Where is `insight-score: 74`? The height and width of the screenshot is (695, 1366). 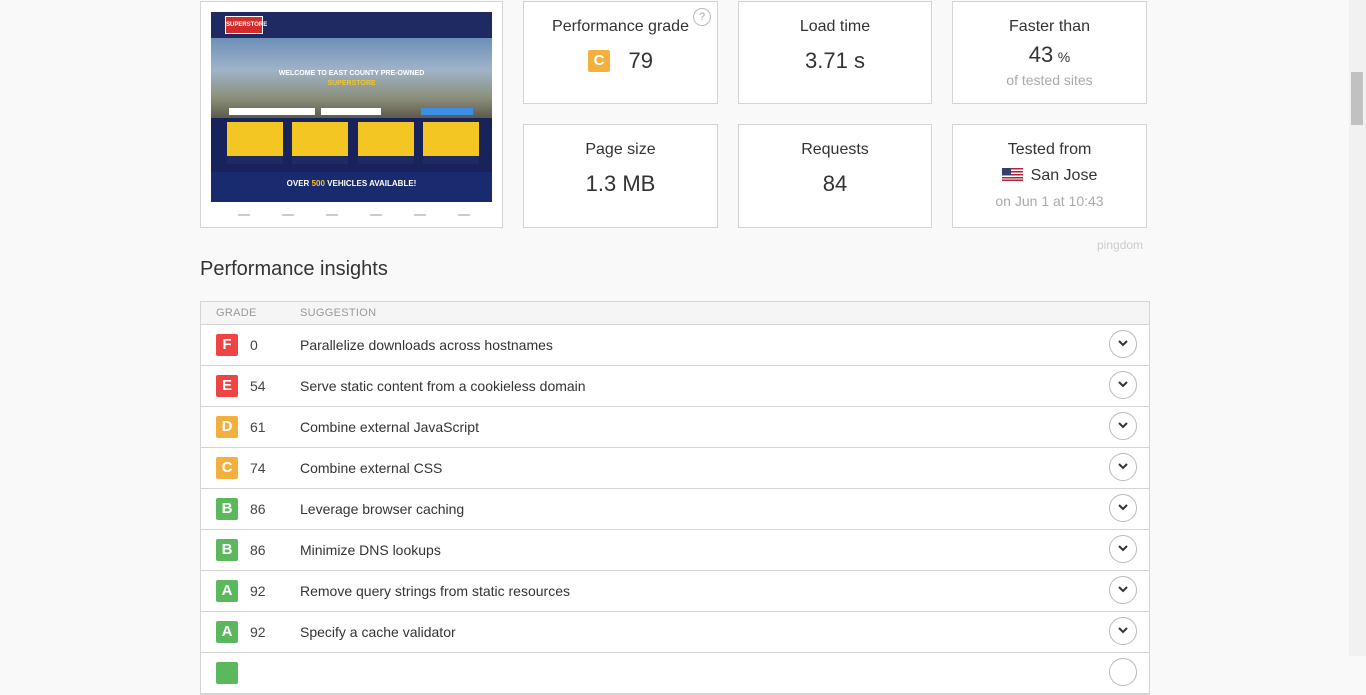
insight-score: 74 is located at coordinates (258, 468).